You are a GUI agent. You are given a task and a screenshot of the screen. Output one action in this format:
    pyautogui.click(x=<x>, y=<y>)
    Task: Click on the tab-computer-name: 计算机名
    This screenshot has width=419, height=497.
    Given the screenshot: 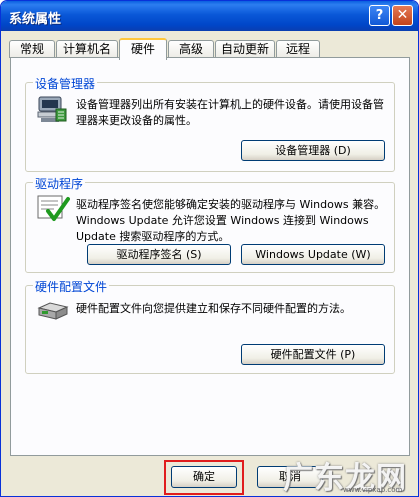 What is the action you would take?
    pyautogui.click(x=87, y=49)
    